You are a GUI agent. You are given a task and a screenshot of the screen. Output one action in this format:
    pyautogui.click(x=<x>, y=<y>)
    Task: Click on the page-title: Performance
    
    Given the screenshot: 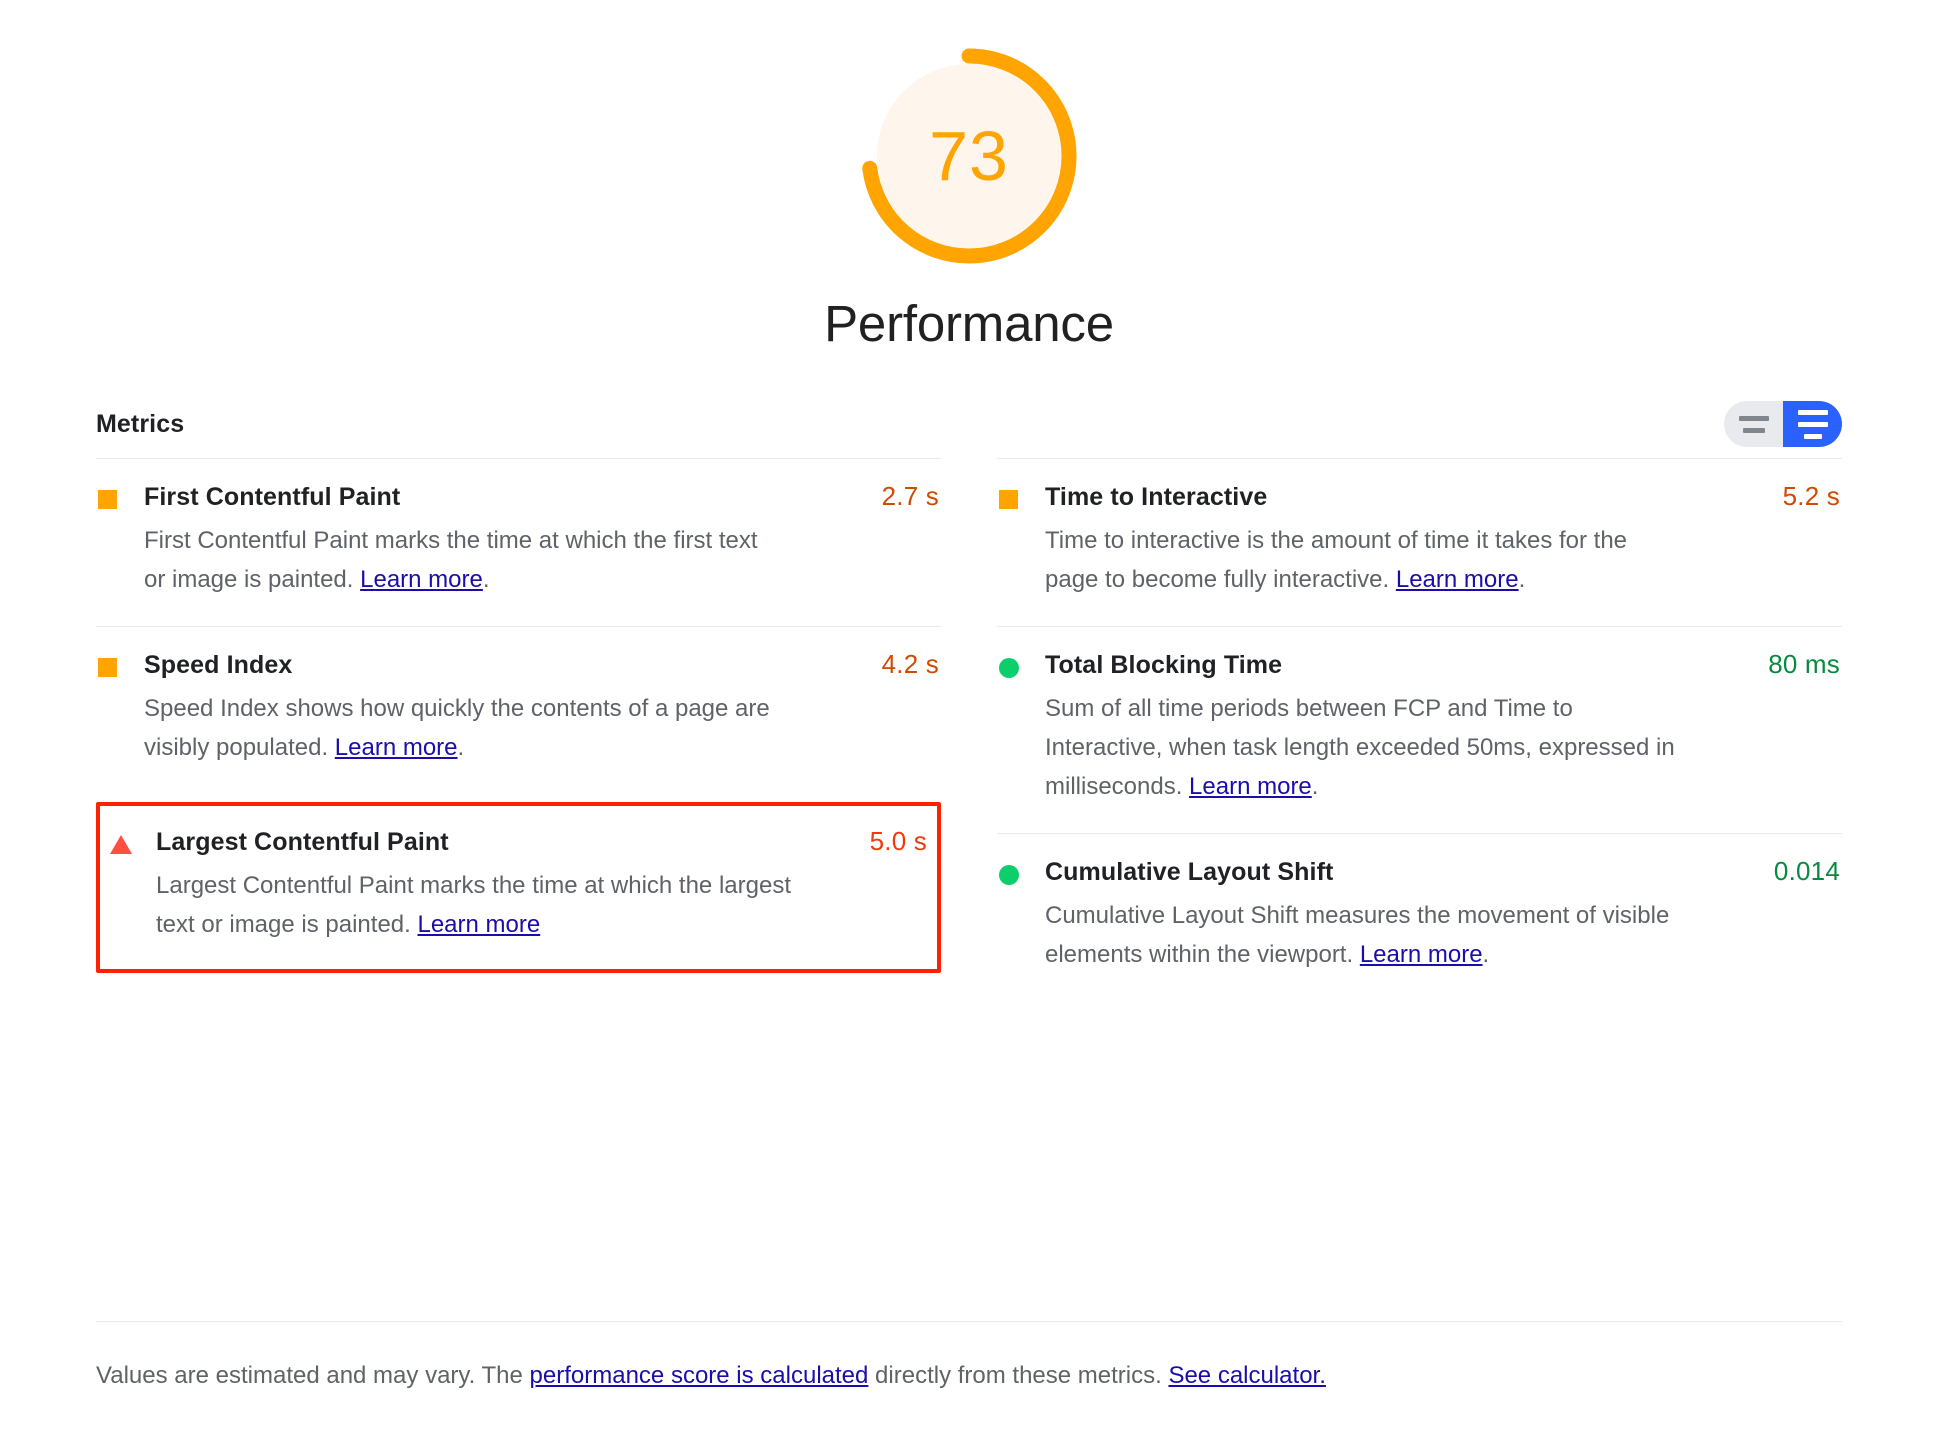 What is the action you would take?
    pyautogui.click(x=969, y=323)
    